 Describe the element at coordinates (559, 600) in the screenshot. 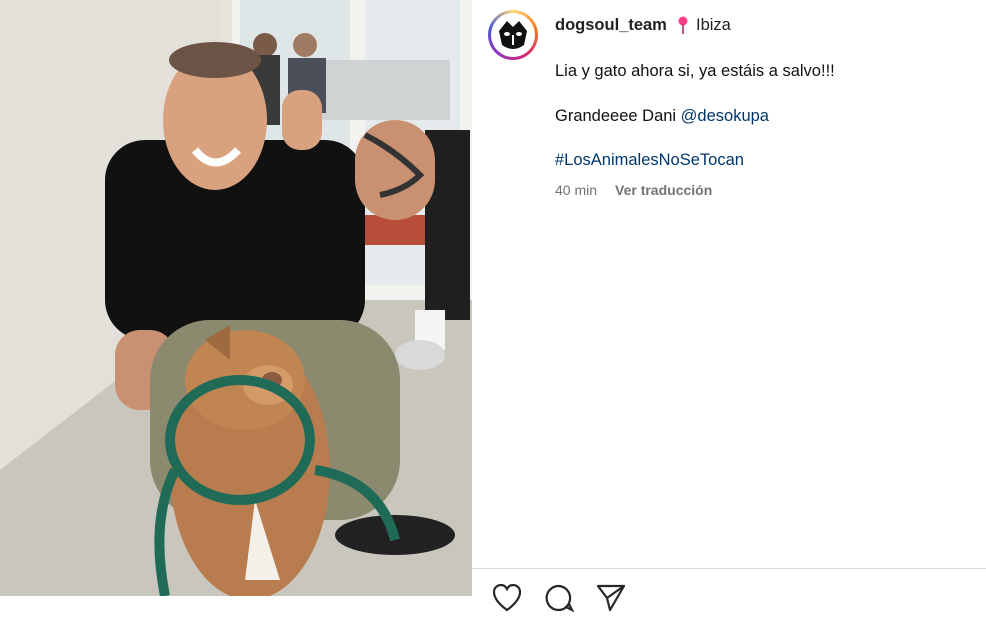

I see `comment-icon` at that location.